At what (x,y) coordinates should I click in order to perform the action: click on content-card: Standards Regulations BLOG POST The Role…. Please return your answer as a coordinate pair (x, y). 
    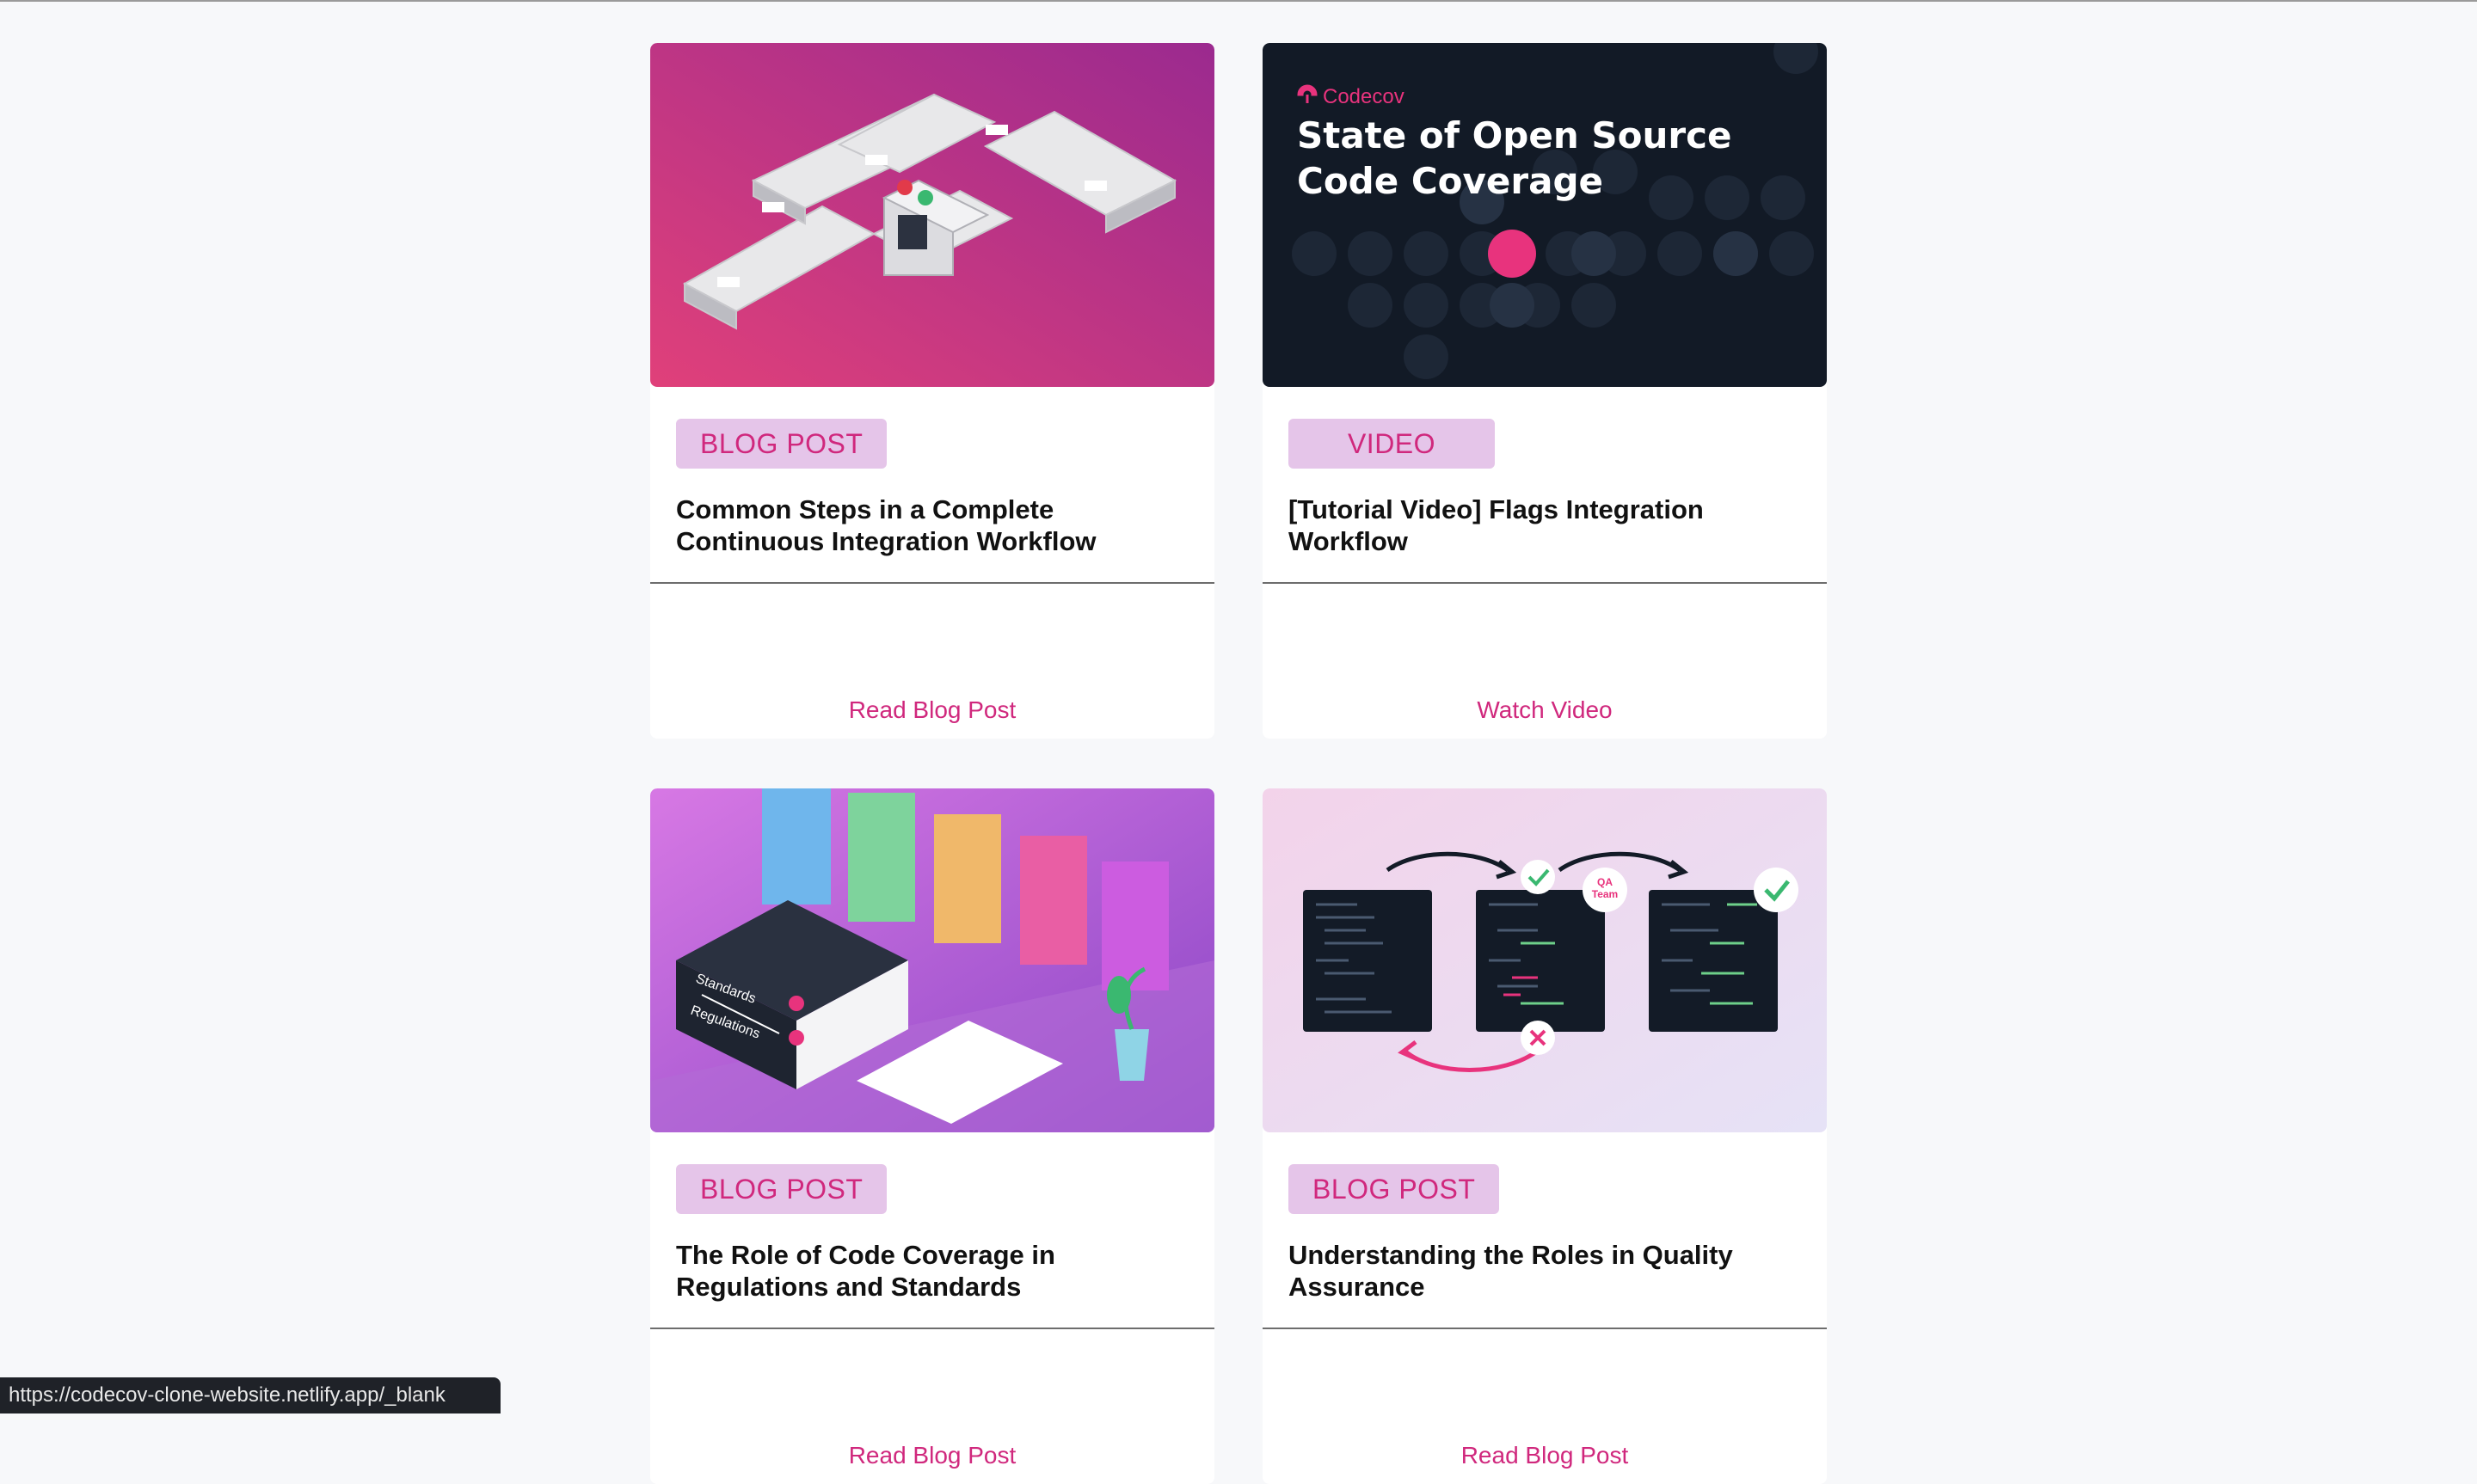
    Looking at the image, I should click on (932, 1136).